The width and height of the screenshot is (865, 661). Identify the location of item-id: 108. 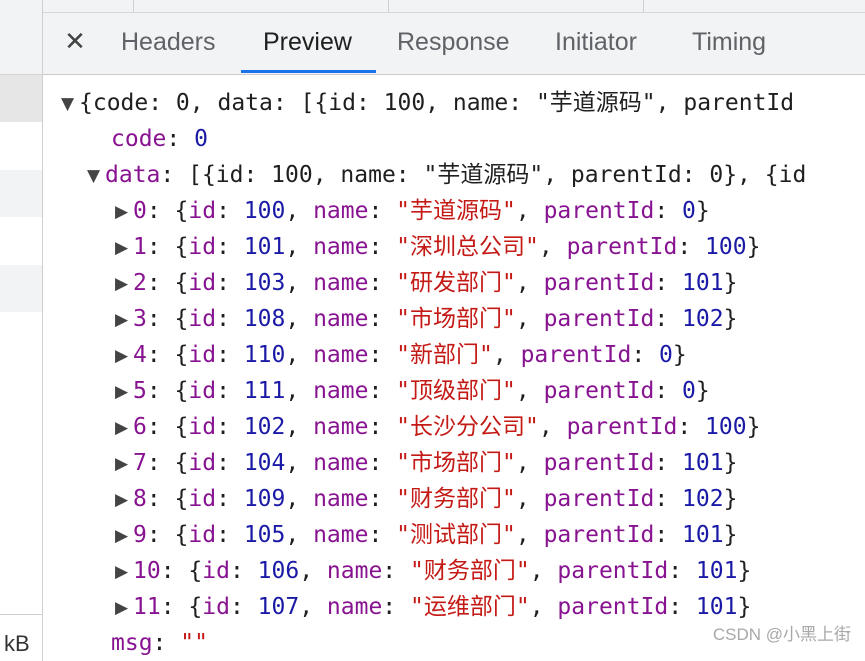
(264, 319).